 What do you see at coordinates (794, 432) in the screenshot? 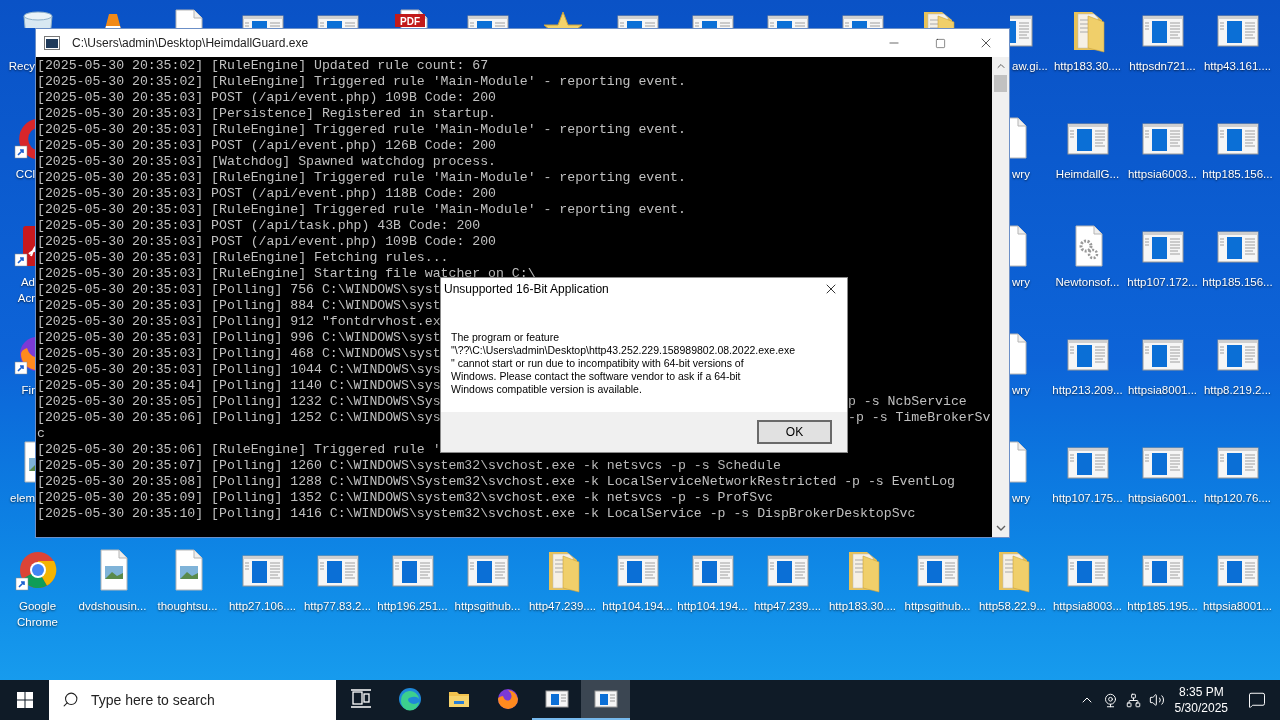
I see `ok-button: OK` at bounding box center [794, 432].